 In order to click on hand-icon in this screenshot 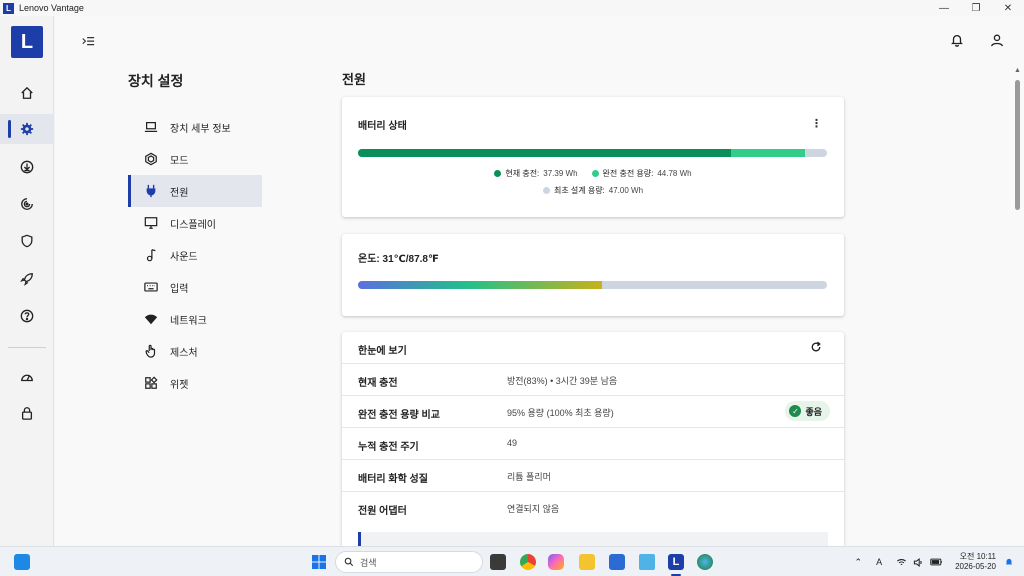, I will do `click(150, 351)`.